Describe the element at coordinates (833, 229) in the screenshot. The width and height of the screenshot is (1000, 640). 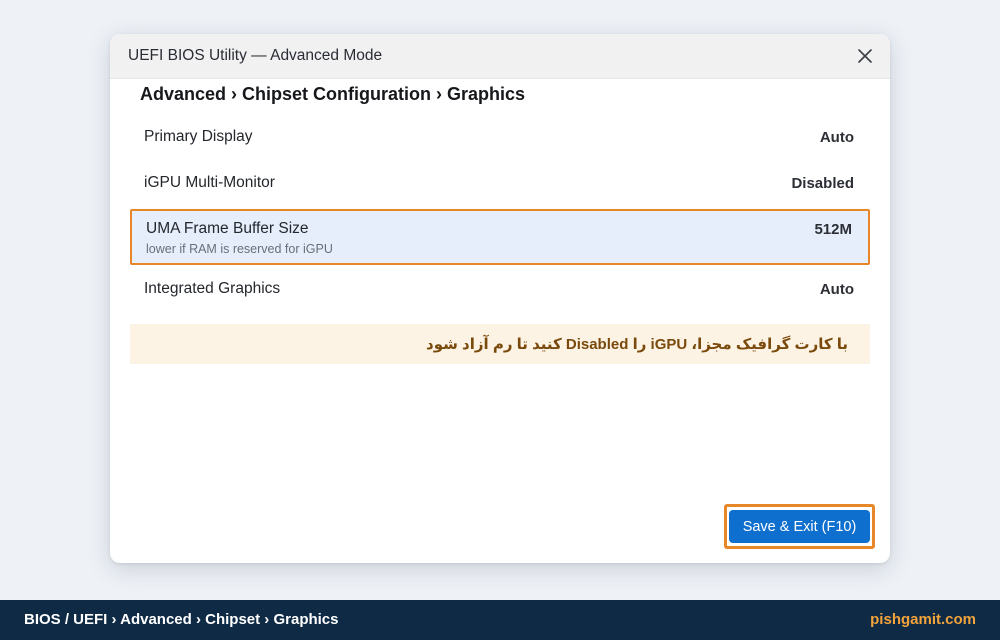
I see `setting-value: 512M` at that location.